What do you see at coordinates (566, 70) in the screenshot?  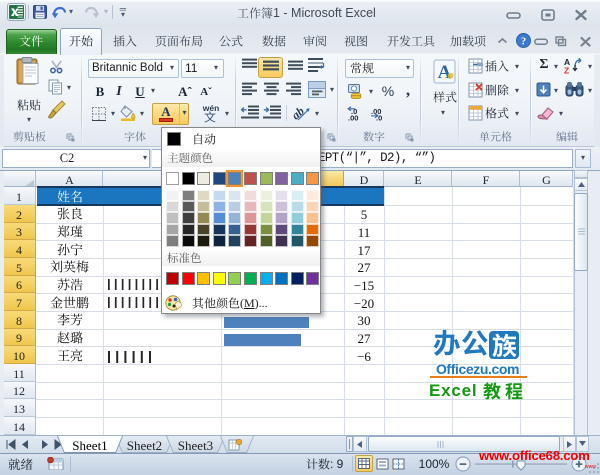 I see `svg-text: Z` at bounding box center [566, 70].